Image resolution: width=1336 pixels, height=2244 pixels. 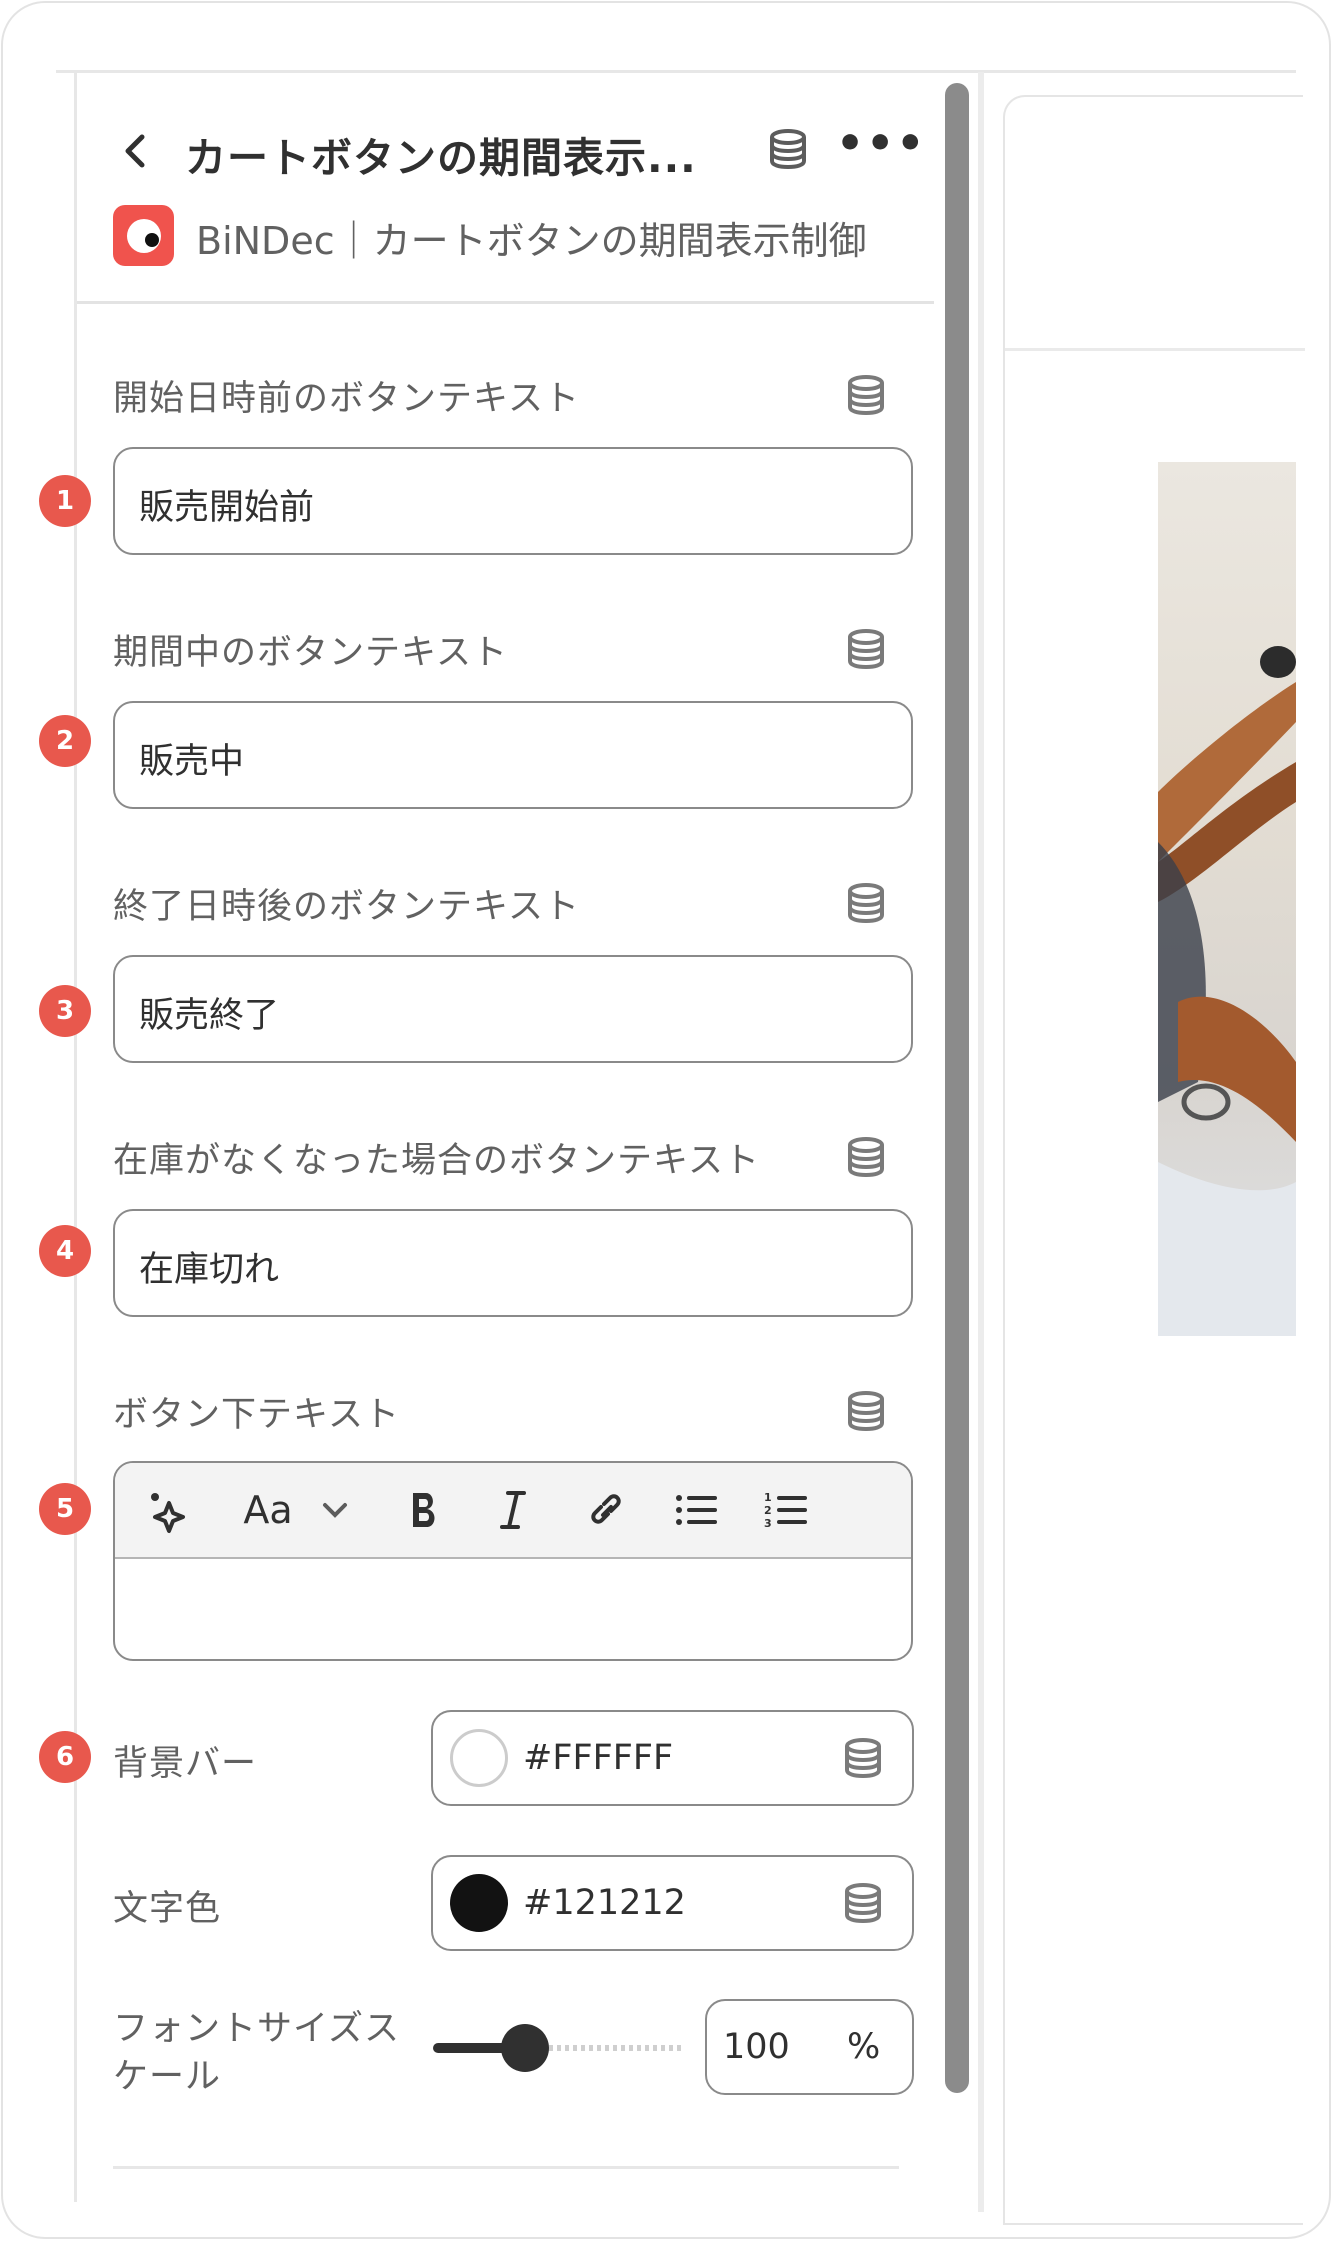 What do you see at coordinates (335, 1510) in the screenshot?
I see `chevron-down-icon` at bounding box center [335, 1510].